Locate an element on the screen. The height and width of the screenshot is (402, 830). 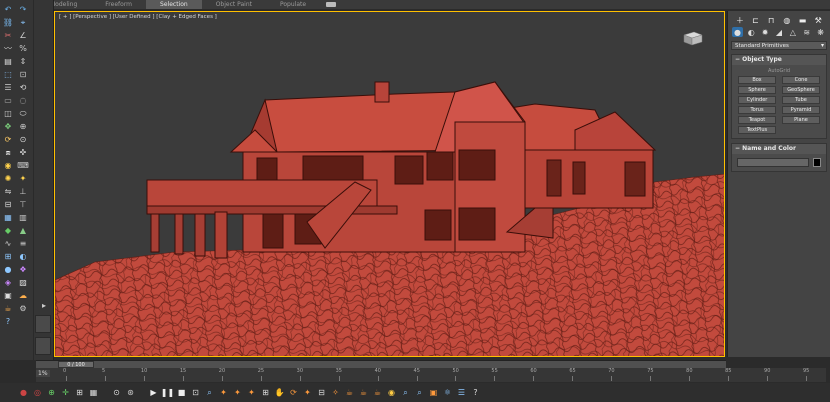
named-sets-icon: ⊡ is located at coordinates (23, 74).